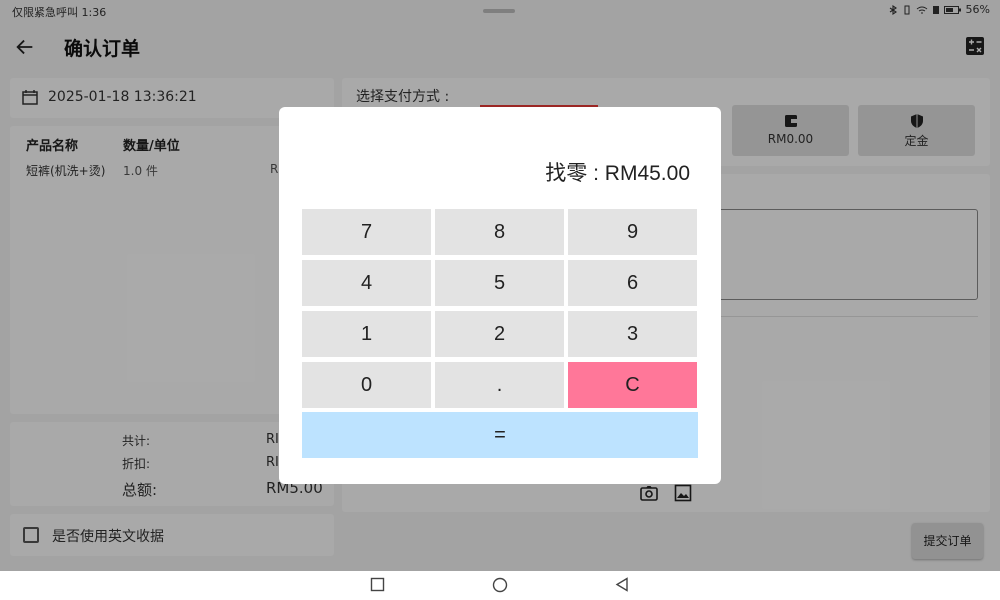 The width and height of the screenshot is (1000, 600). What do you see at coordinates (366, 232) in the screenshot?
I see `key-7: 7` at bounding box center [366, 232].